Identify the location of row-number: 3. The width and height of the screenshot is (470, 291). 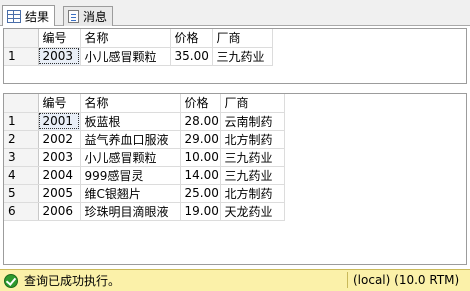
(21, 157).